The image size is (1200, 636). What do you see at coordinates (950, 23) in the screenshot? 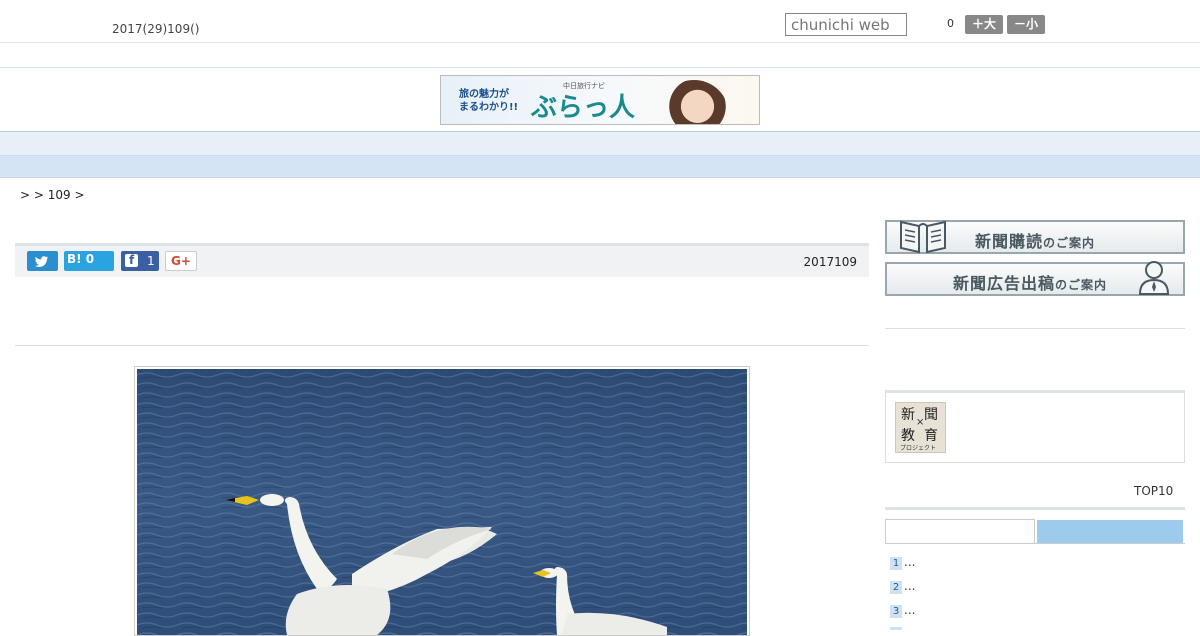
I see `counter-value: 0` at bounding box center [950, 23].